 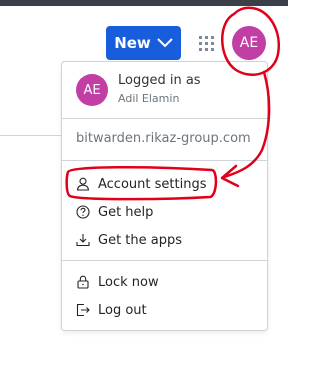 What do you see at coordinates (31, 135) in the screenshot?
I see `background-divider` at bounding box center [31, 135].